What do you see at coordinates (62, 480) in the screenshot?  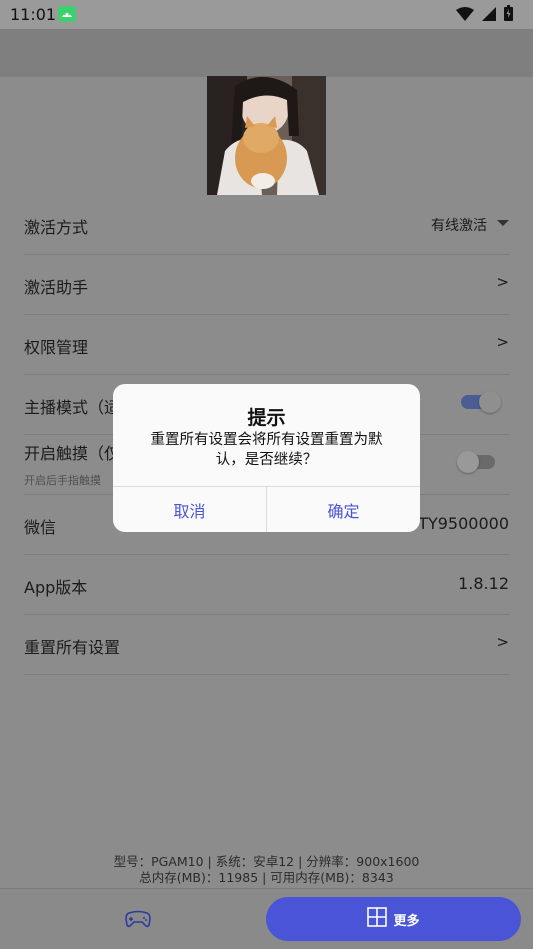 I see `touch-mode-subtext: 开启后手指触摸` at bounding box center [62, 480].